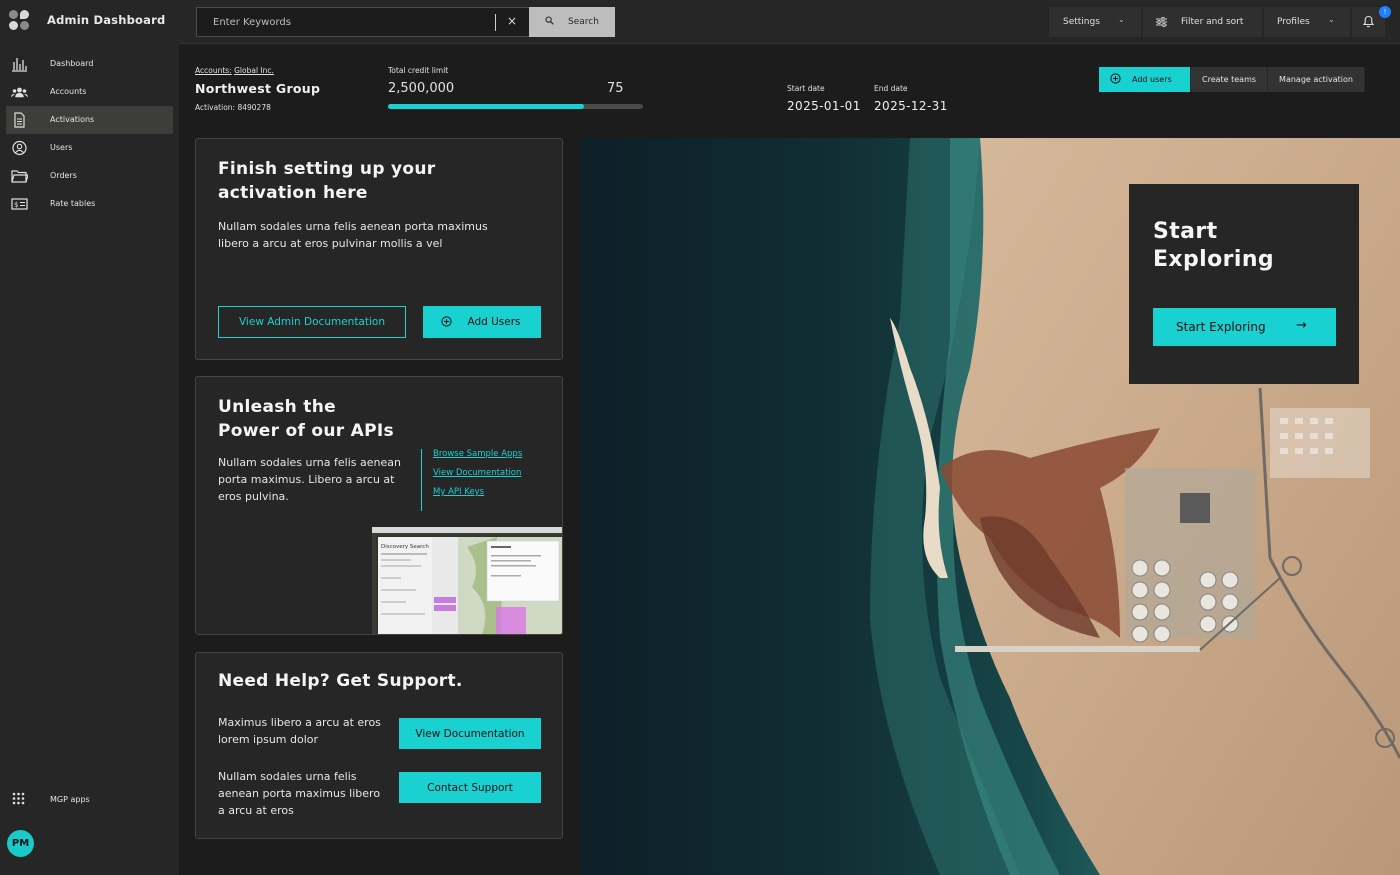  I want to click on credit-limit-value: 2,500,000, so click(421, 88).